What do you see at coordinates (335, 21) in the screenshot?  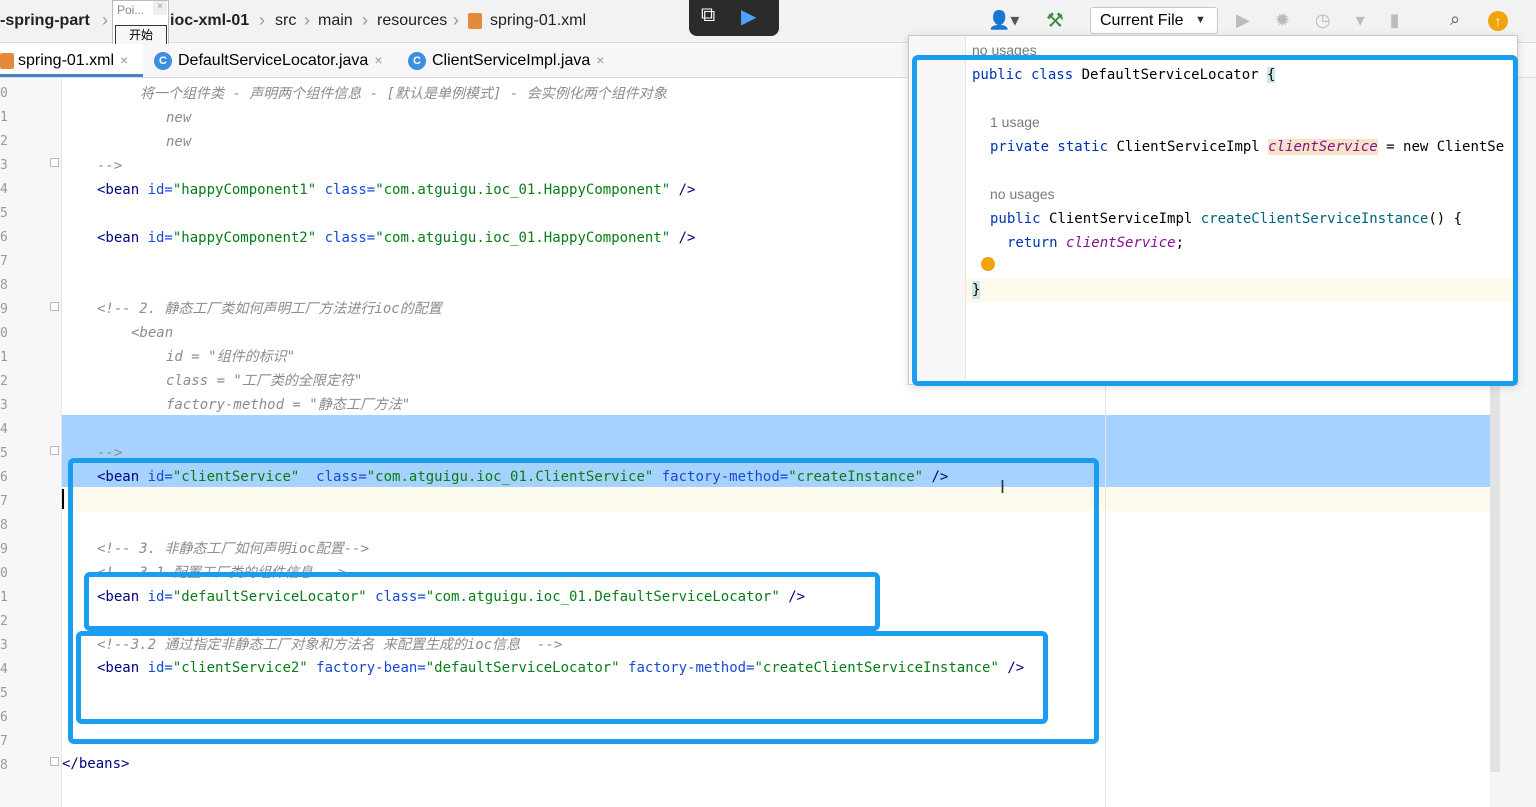 I see `breadcrumb-main: main` at bounding box center [335, 21].